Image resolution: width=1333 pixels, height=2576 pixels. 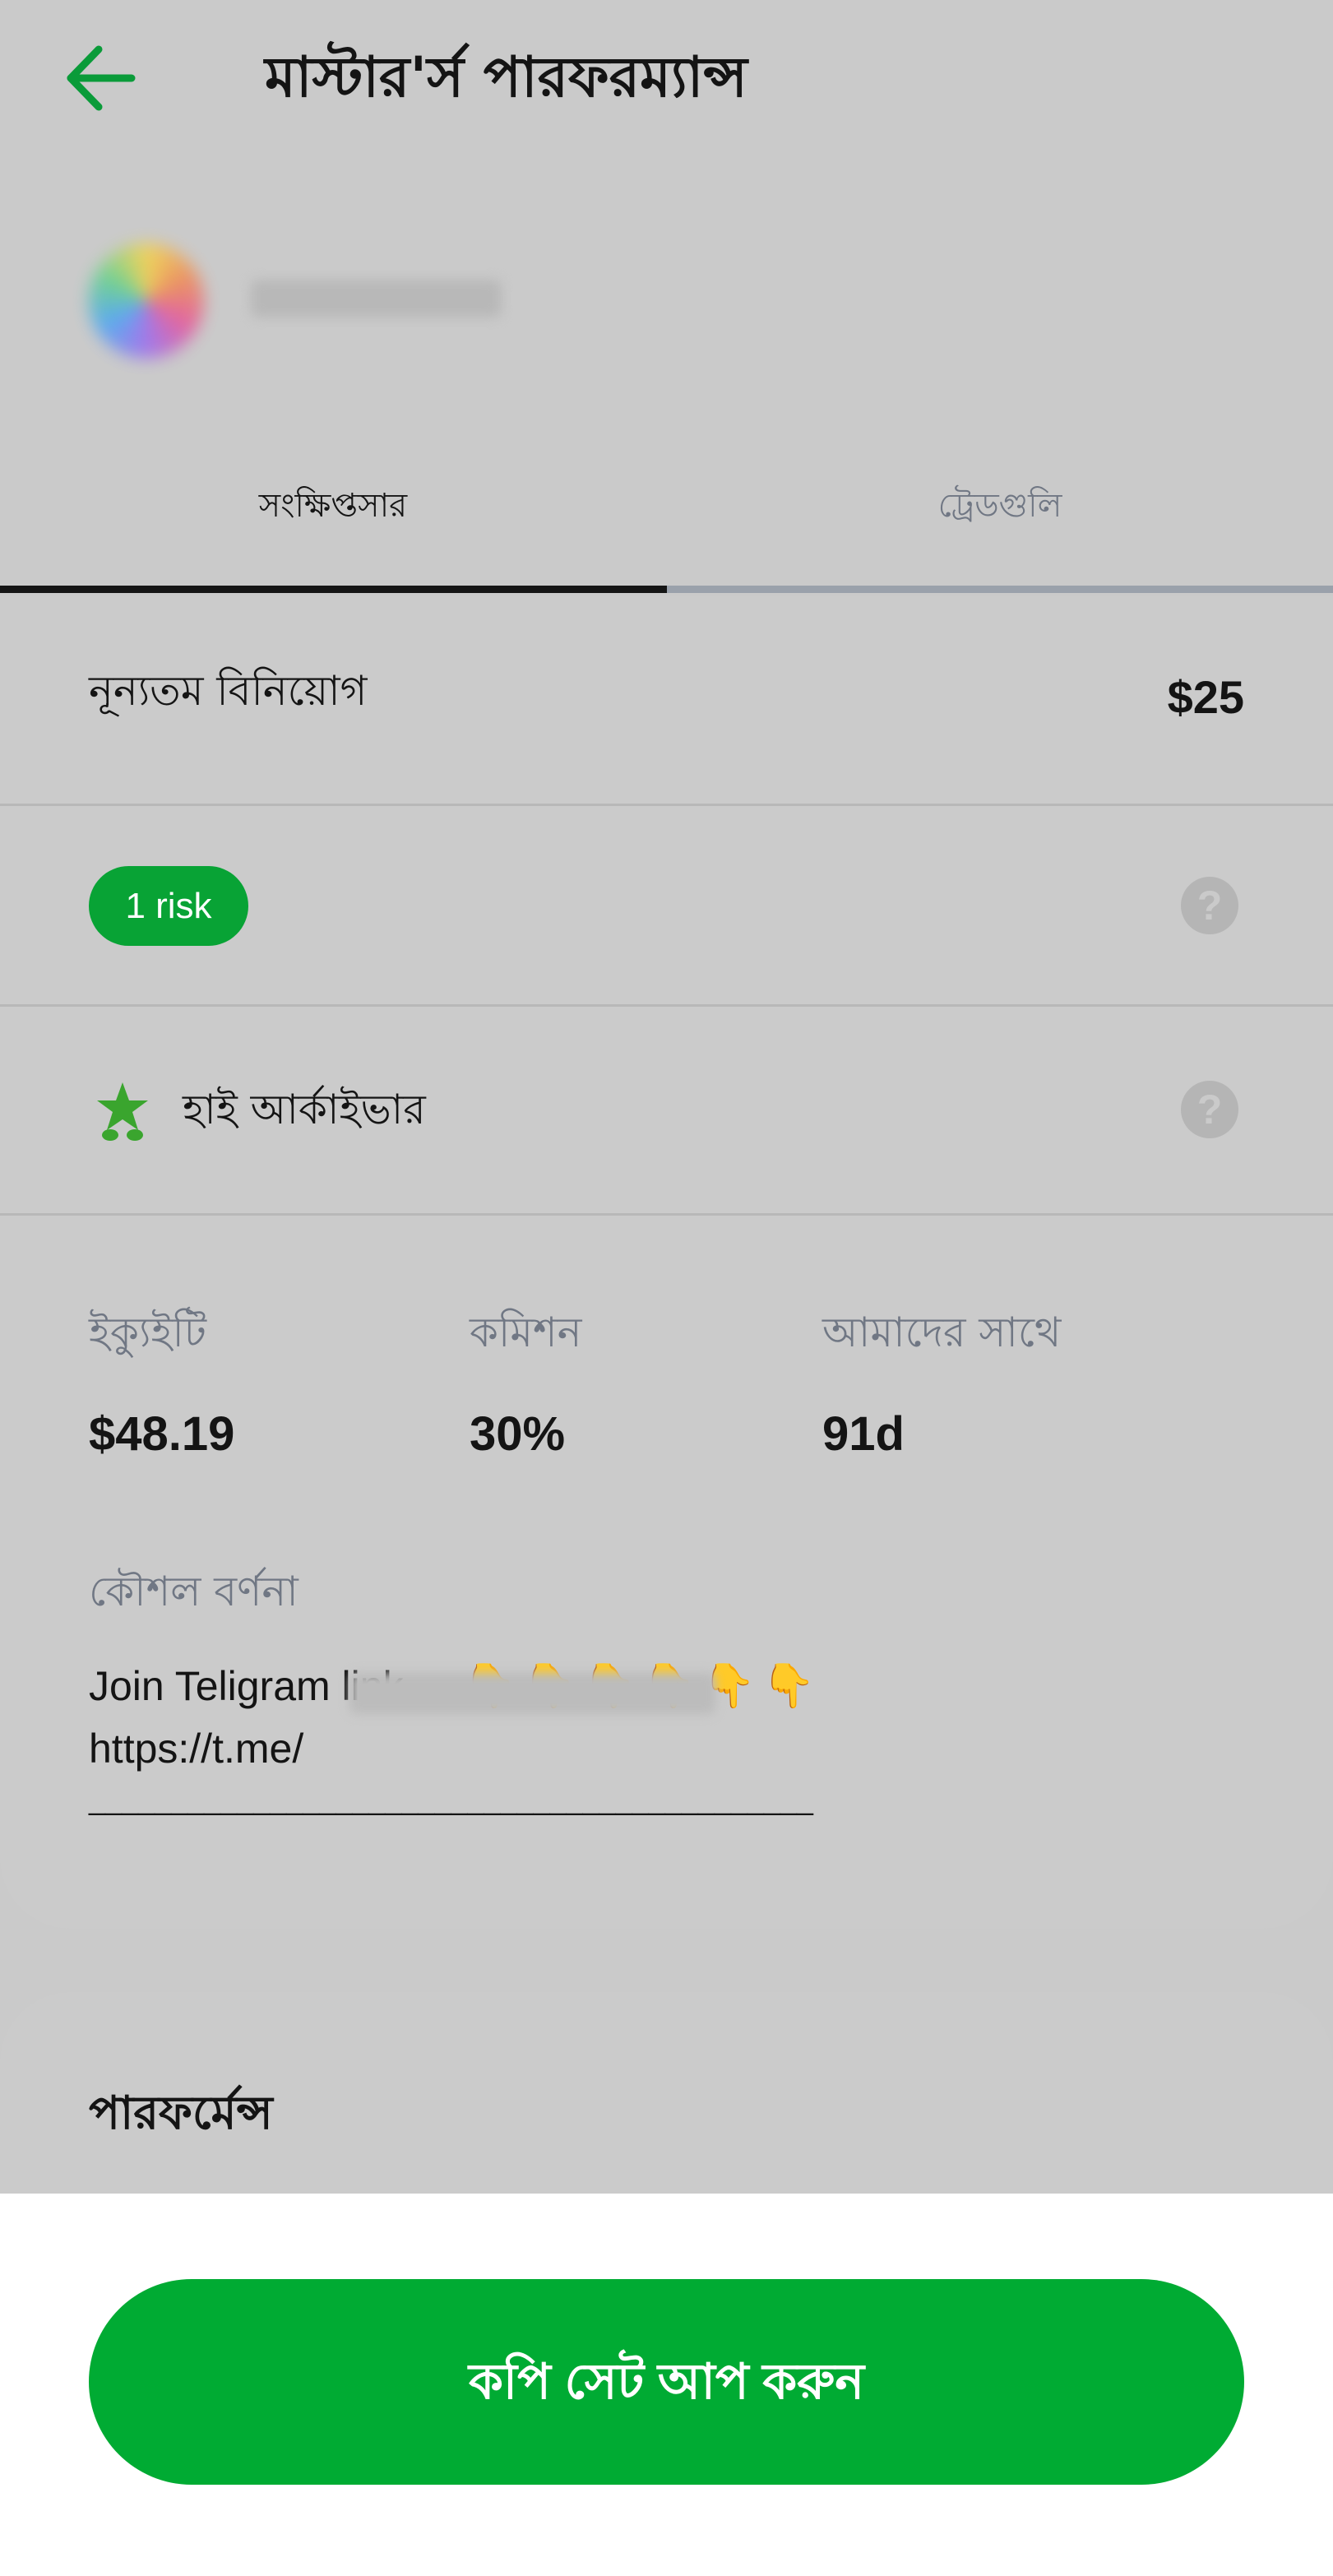 What do you see at coordinates (194, 1592) in the screenshot?
I see `strategy-title: কৌশল বর্ণনা` at bounding box center [194, 1592].